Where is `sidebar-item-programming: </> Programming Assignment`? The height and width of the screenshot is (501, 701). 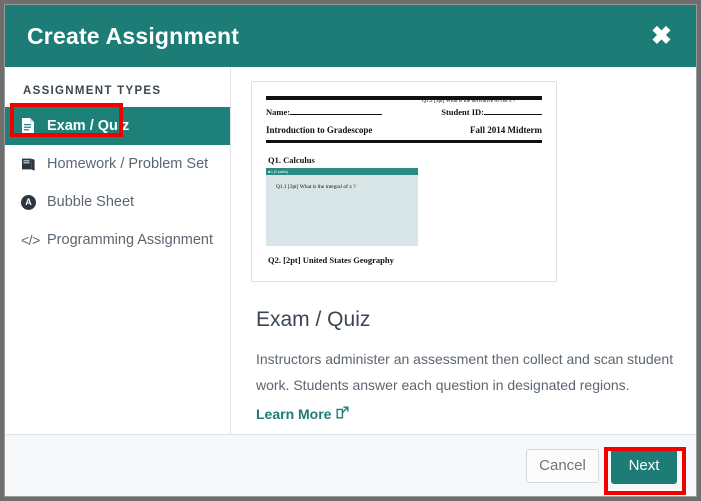
sidebar-item-programming: </> Programming Assignment is located at coordinates (117, 240).